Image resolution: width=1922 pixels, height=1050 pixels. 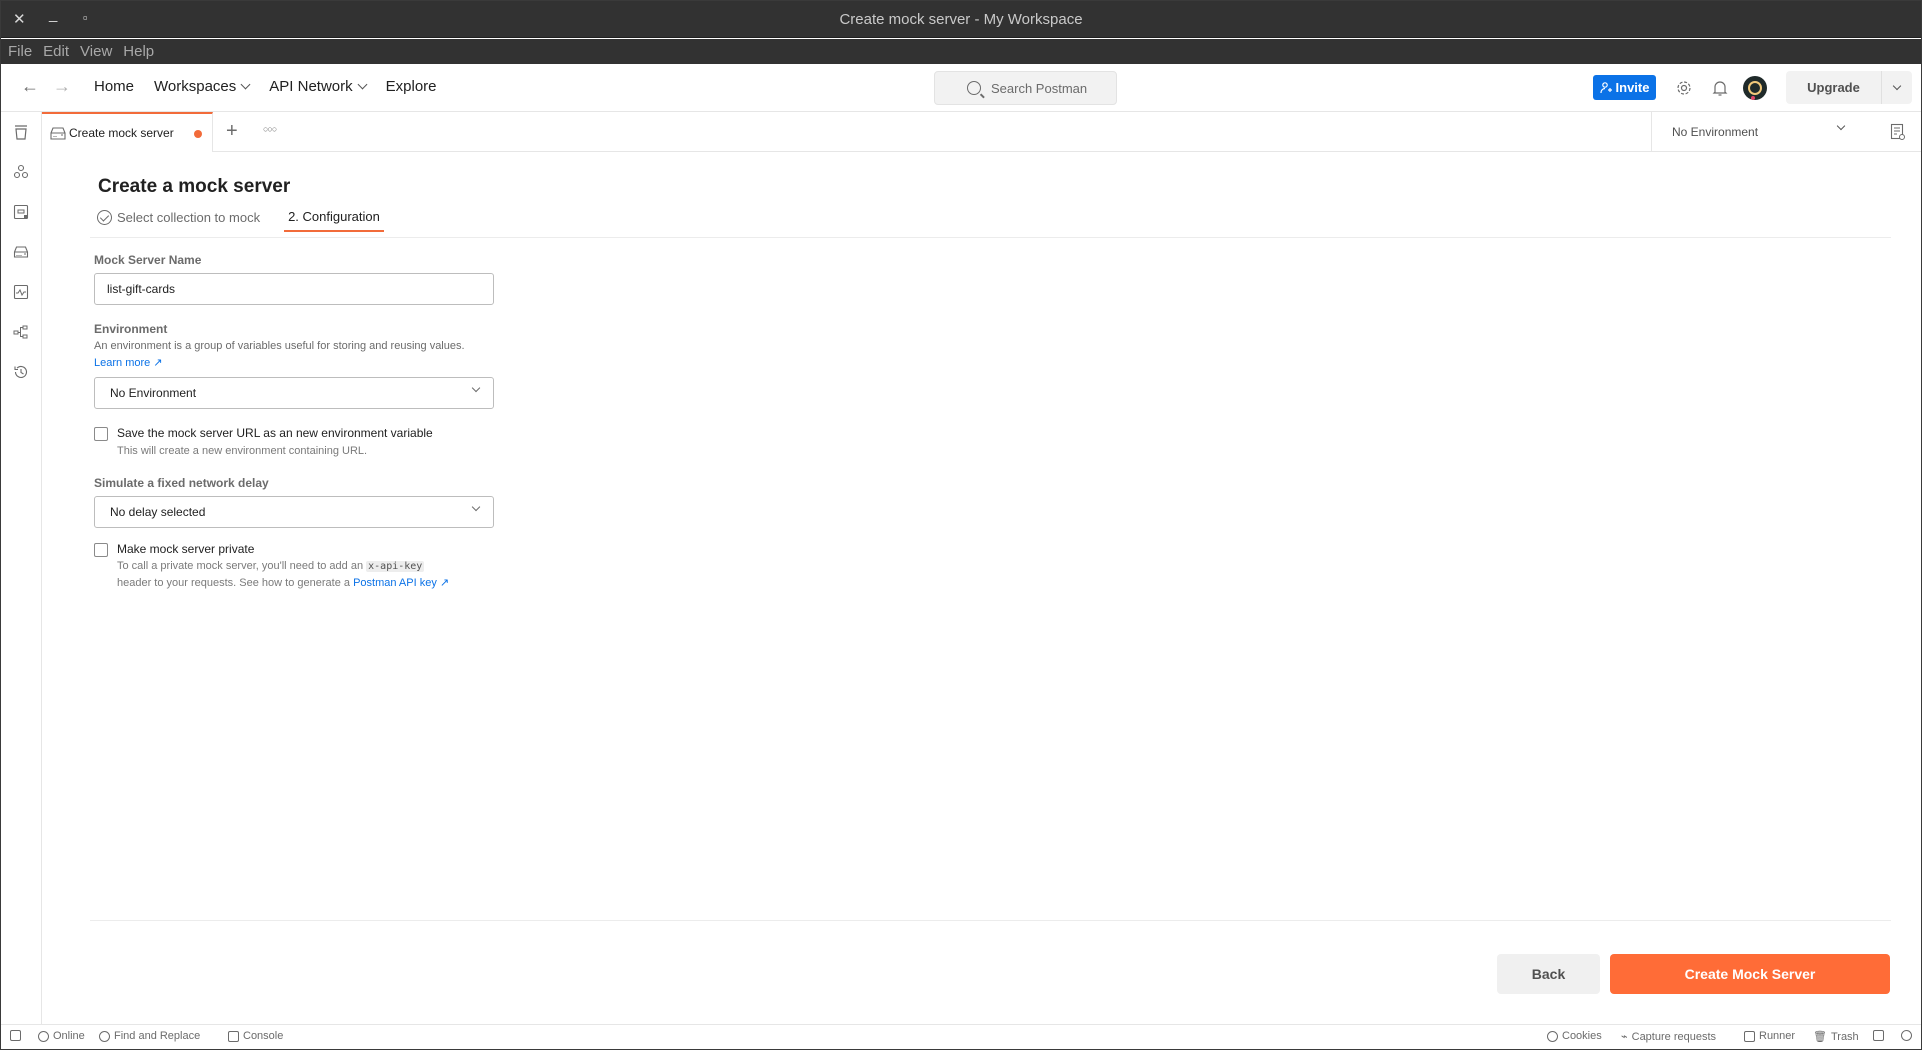 I want to click on mock-server-name-input: list-gift-cards, so click(x=294, y=289).